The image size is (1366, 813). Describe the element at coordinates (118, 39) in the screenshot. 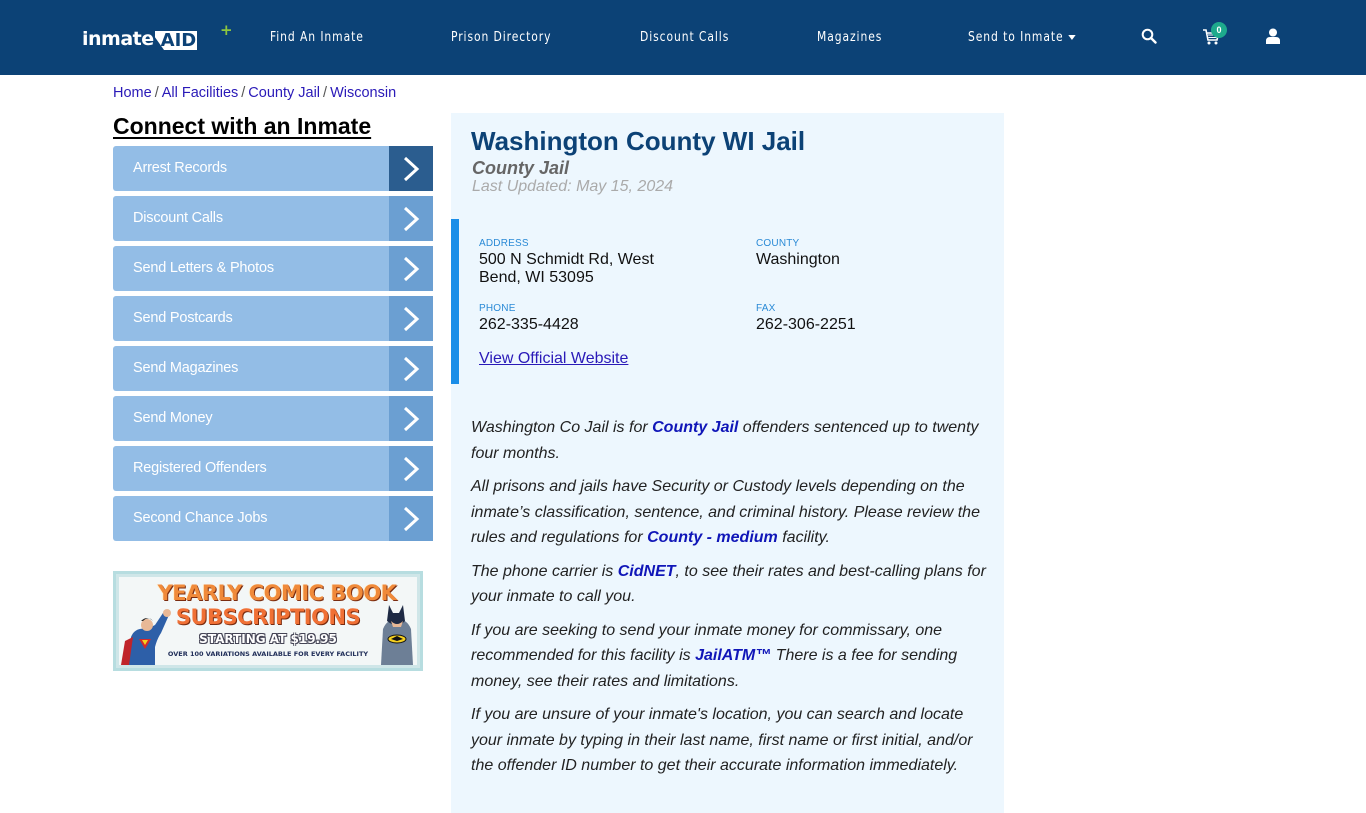

I see `logo-text: inmate` at that location.